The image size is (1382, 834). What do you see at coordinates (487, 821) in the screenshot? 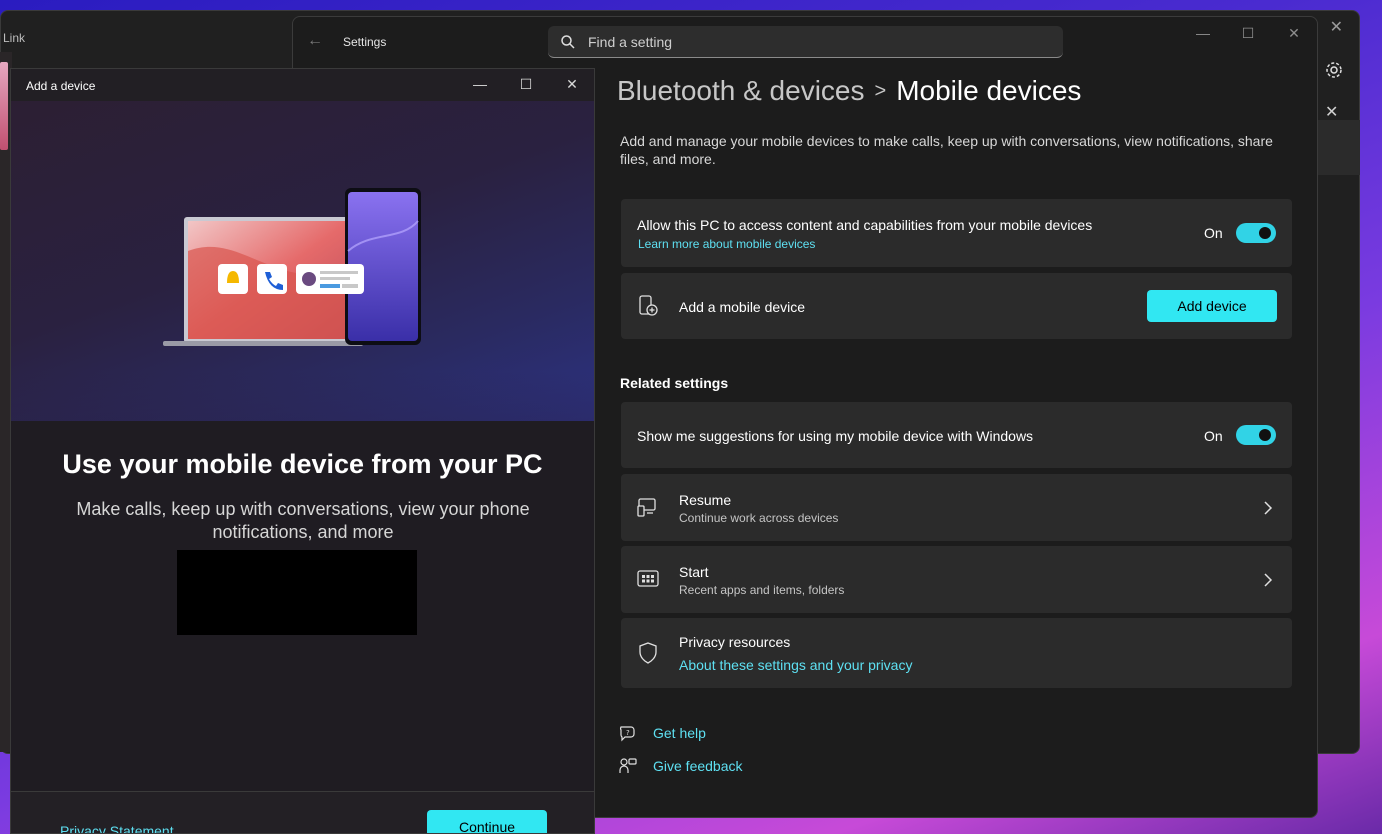
I see `continue-button: Continue` at bounding box center [487, 821].